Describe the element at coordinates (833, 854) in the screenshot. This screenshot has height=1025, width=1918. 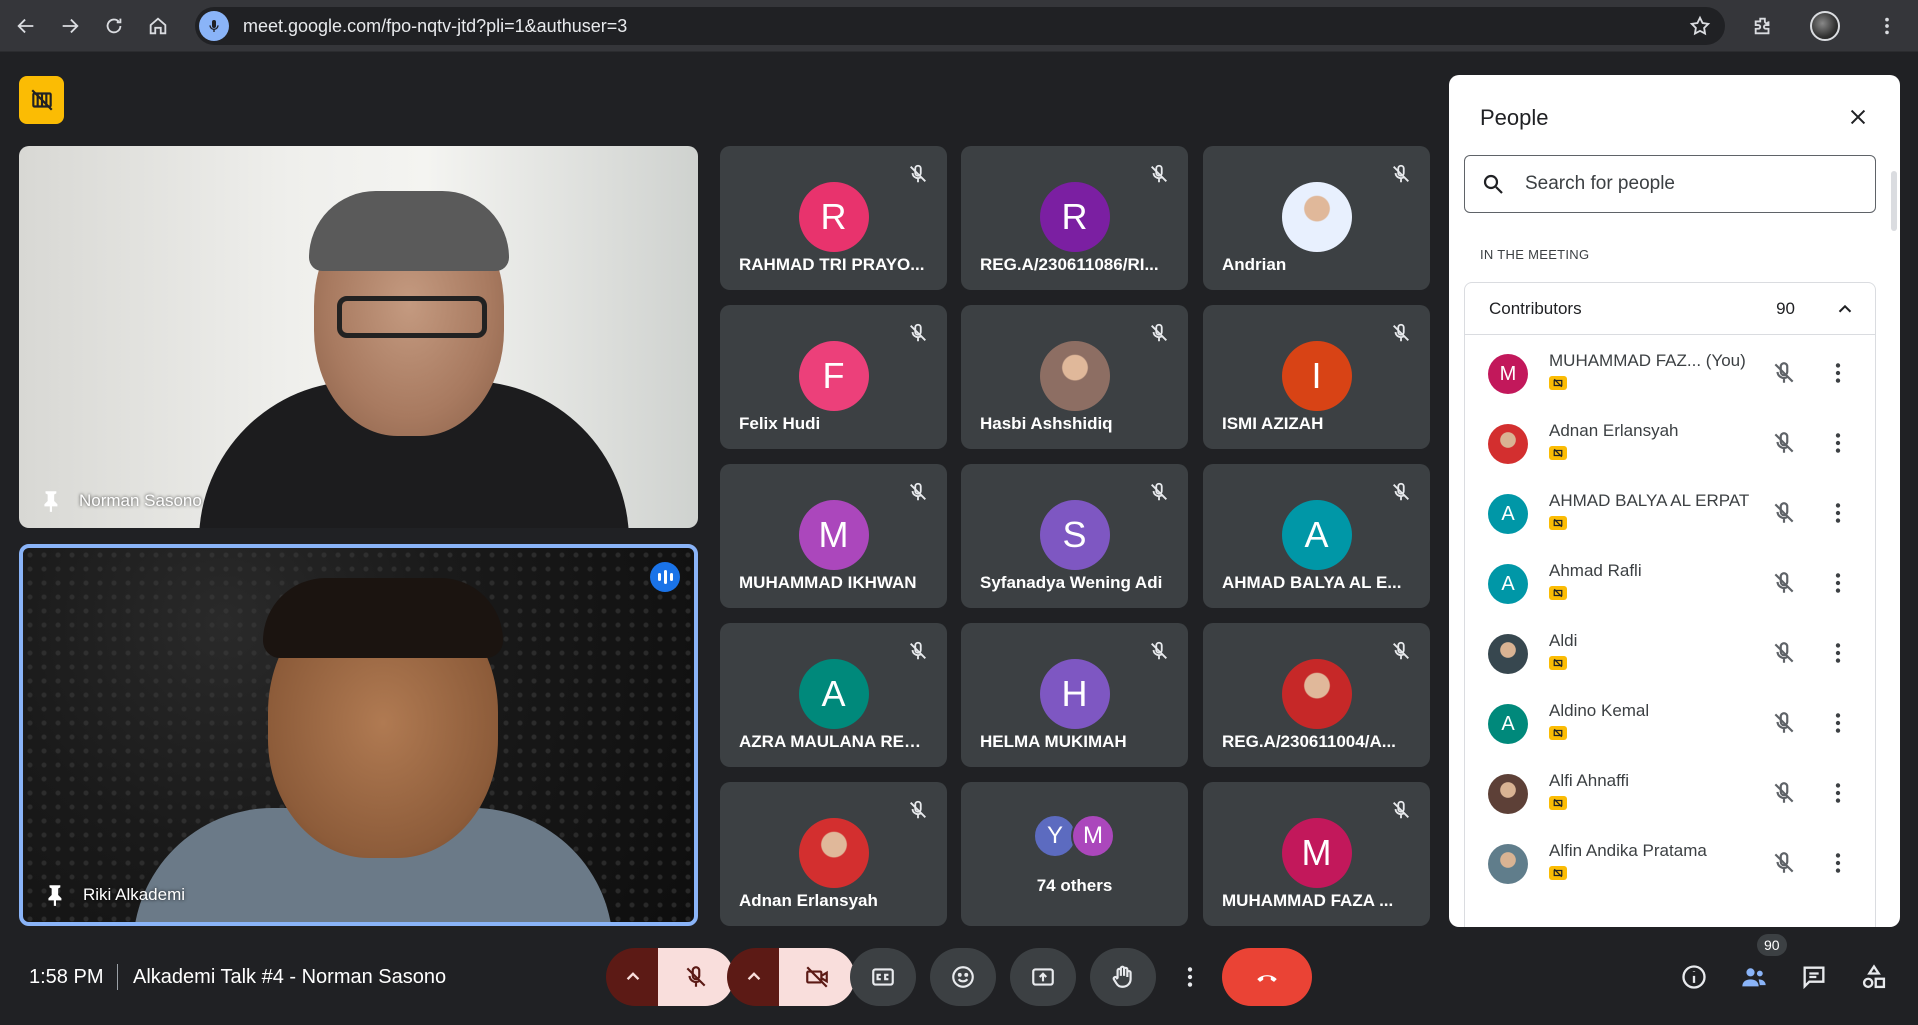
I see `participant-tile: Adnan Erlansyah` at that location.